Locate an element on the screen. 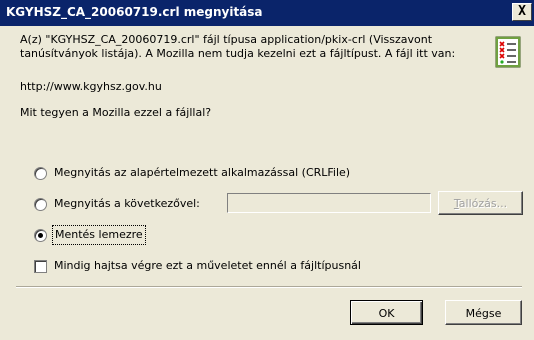  radio-label: Megnyitás a következővel: is located at coordinates (127, 203).